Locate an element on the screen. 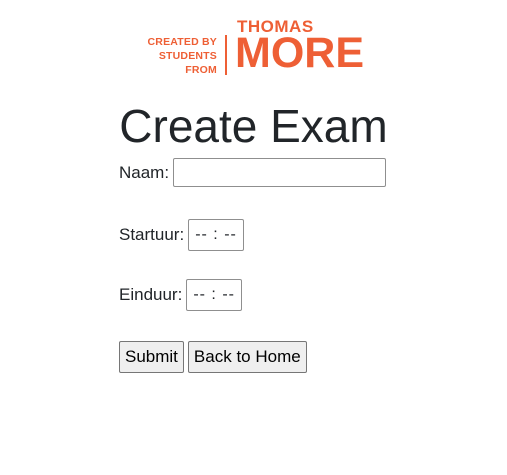  submit-button: Submit is located at coordinates (151, 357).